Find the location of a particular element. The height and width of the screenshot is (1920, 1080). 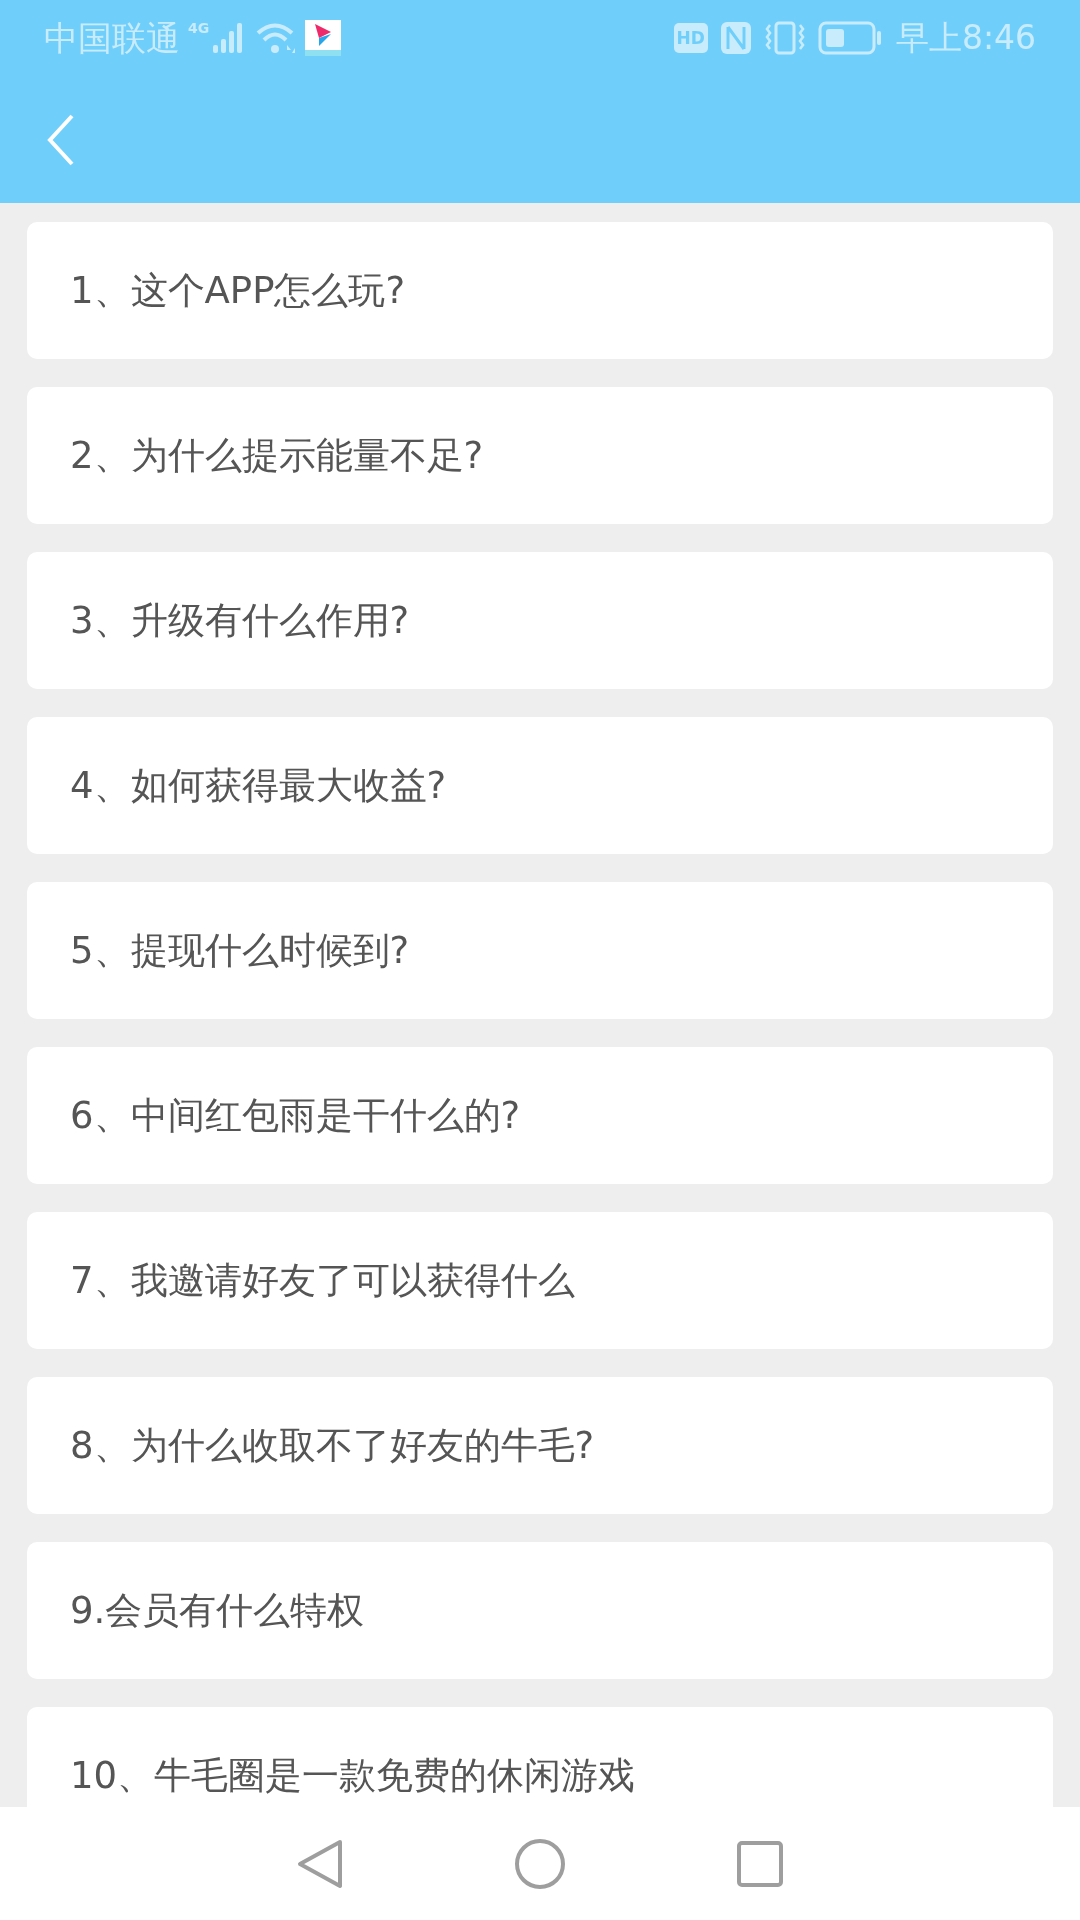

battery-icon is located at coordinates (849, 38).